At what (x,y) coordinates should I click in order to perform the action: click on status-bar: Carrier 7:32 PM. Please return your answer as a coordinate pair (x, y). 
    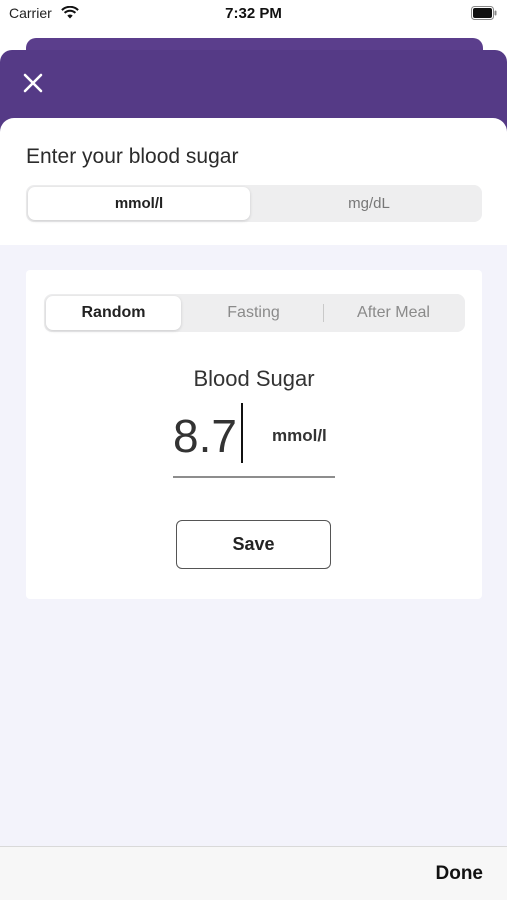
    Looking at the image, I should click on (253, 15).